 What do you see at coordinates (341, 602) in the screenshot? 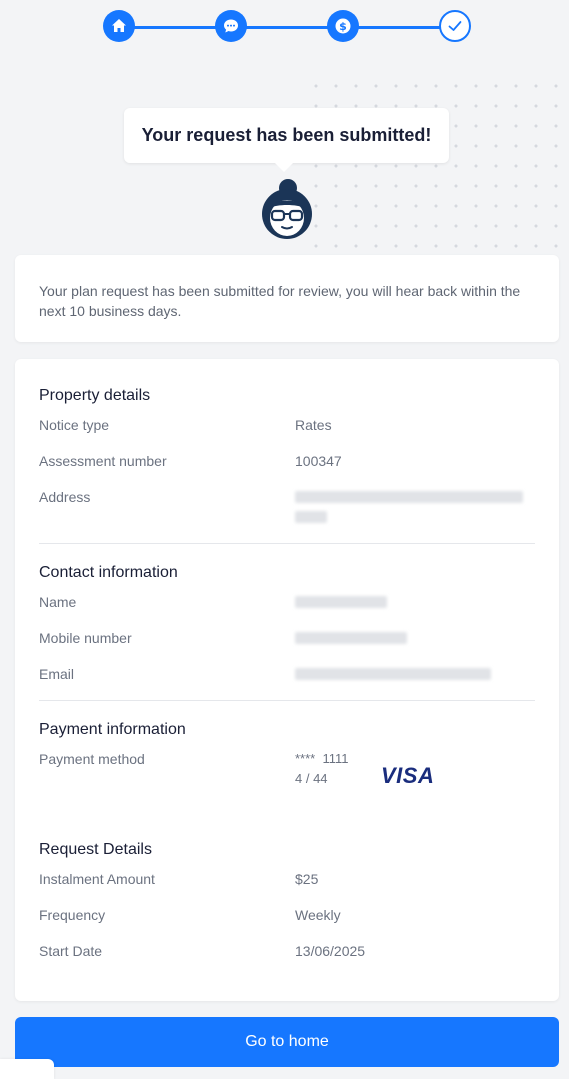
I see `name-value-redacted` at bounding box center [341, 602].